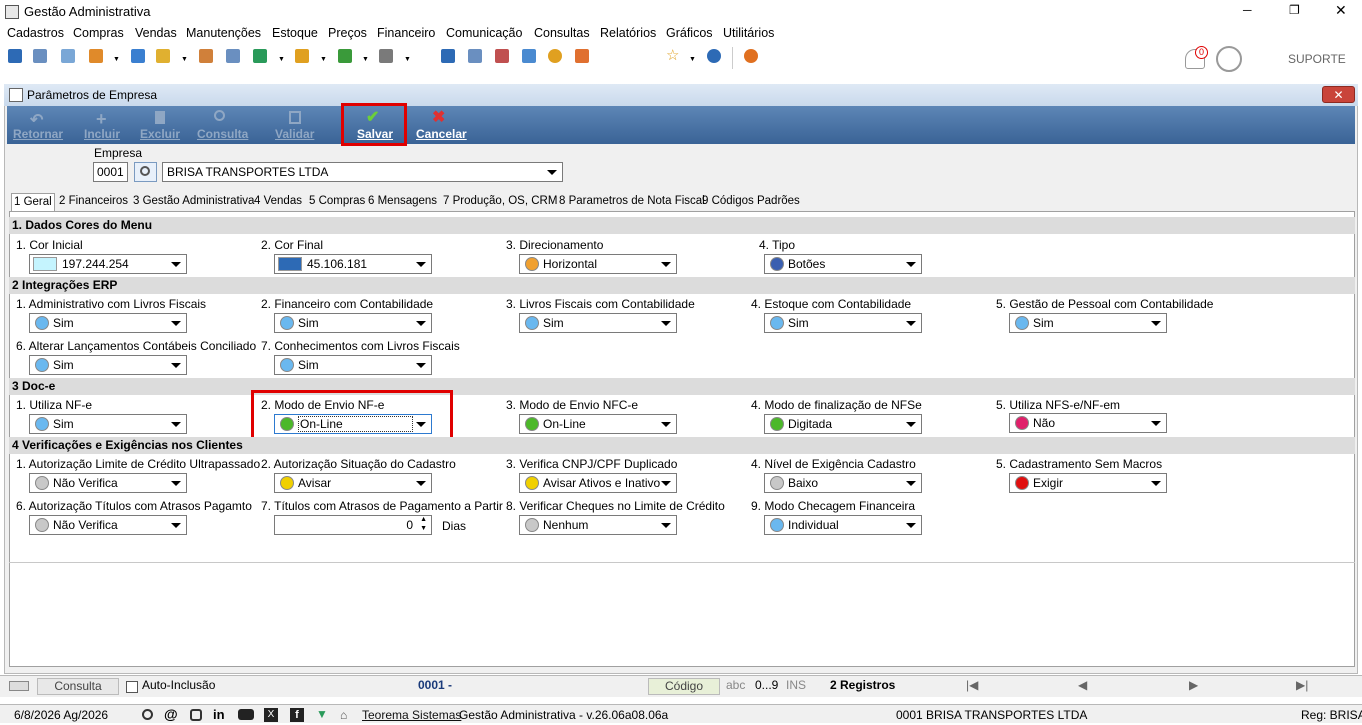 The height and width of the screenshot is (725, 1362). What do you see at coordinates (110, 172) in the screenshot?
I see `empresa-code-field: 0001` at bounding box center [110, 172].